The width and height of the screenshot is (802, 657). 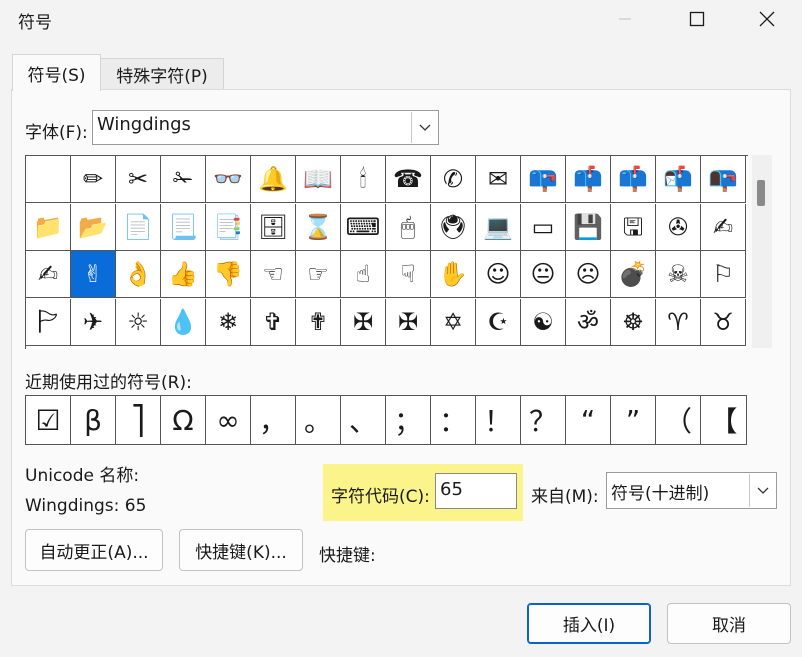 What do you see at coordinates (228, 322) in the screenshot?
I see `symbol-cell: ❄` at bounding box center [228, 322].